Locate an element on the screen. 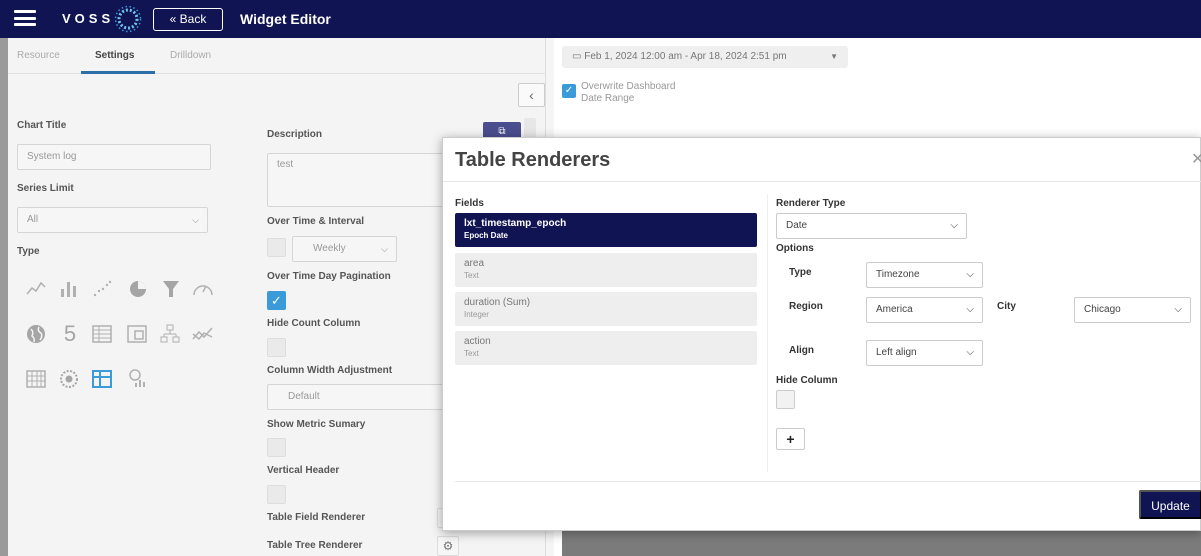 The image size is (1201, 556). number-icon: 5 is located at coordinates (70, 334).